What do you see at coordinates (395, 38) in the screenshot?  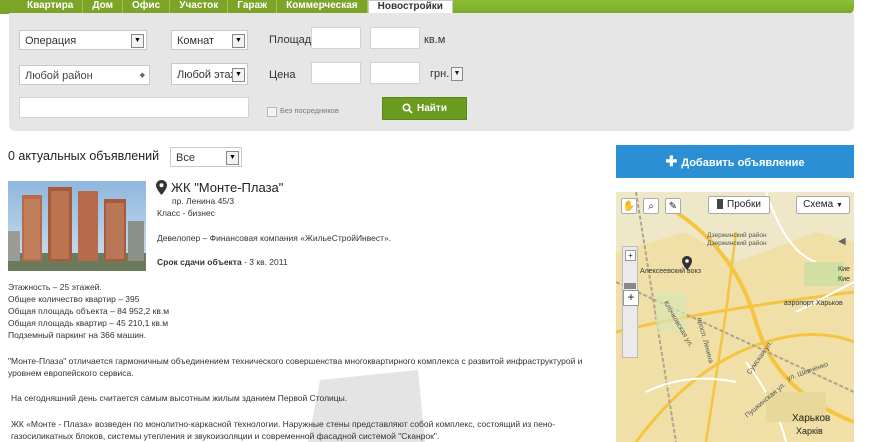 I see `area-to-input` at bounding box center [395, 38].